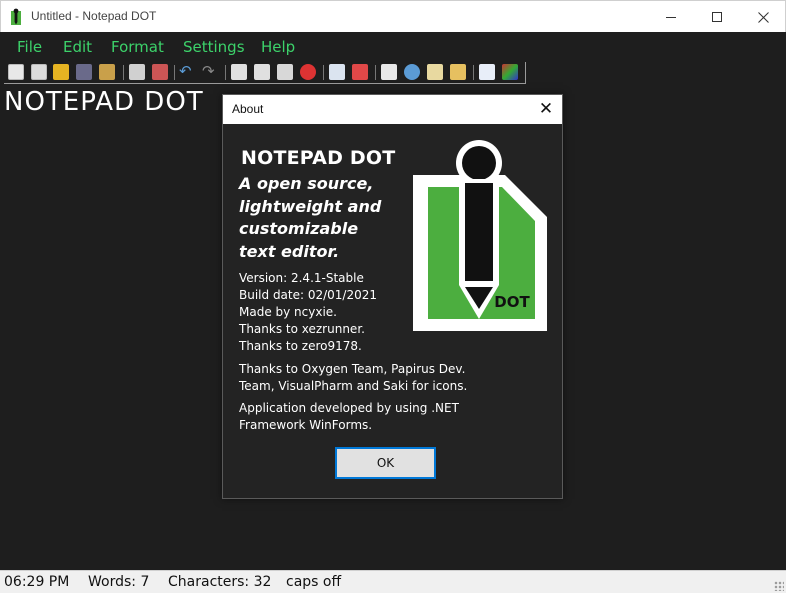  I want to click on close-icon, so click(763, 17).